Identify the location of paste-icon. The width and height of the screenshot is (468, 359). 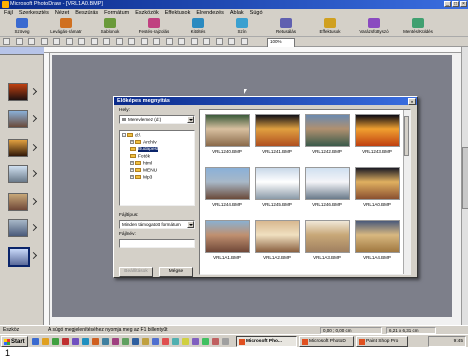
(81, 41).